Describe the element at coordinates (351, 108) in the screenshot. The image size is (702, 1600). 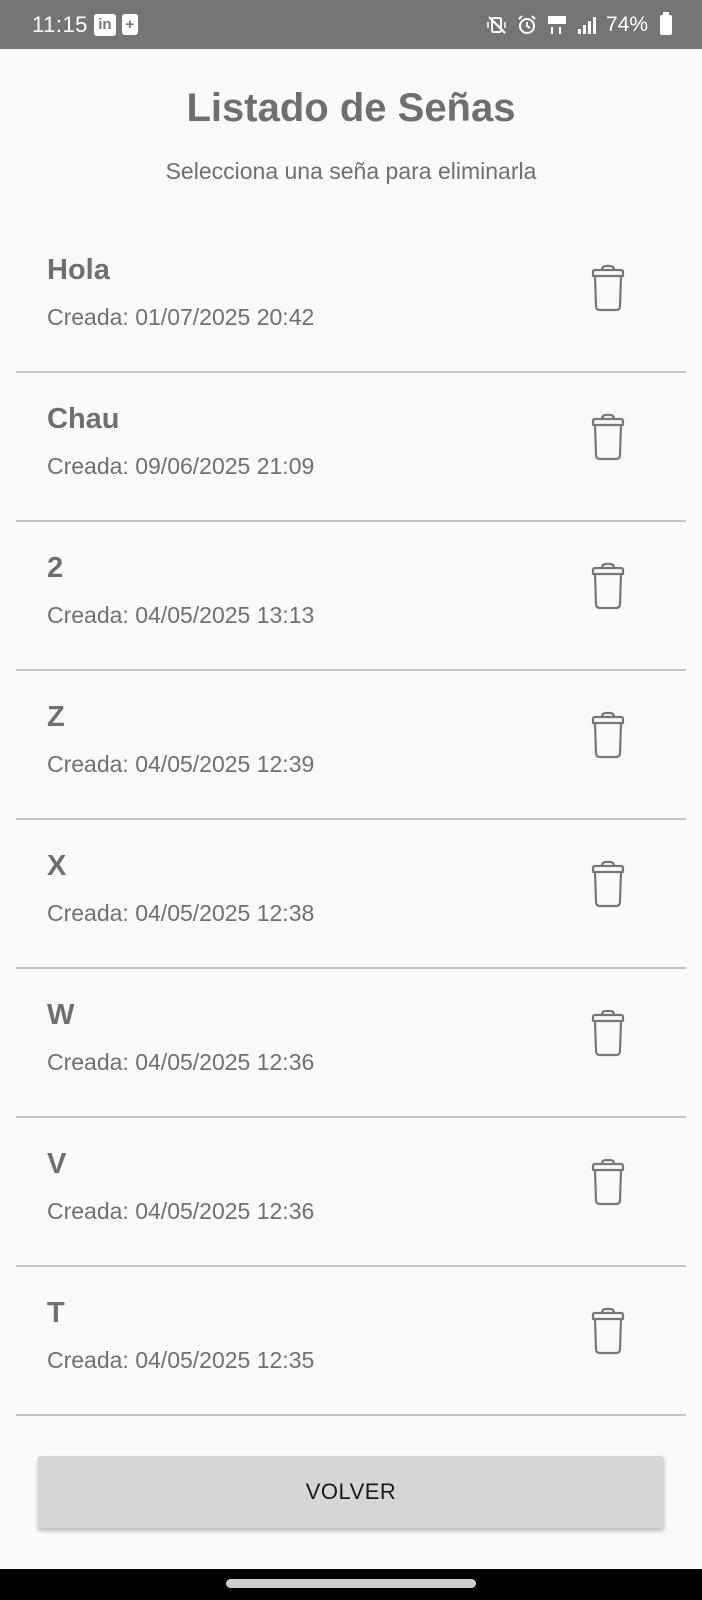
I see `page-title: Listado de Señas` at that location.